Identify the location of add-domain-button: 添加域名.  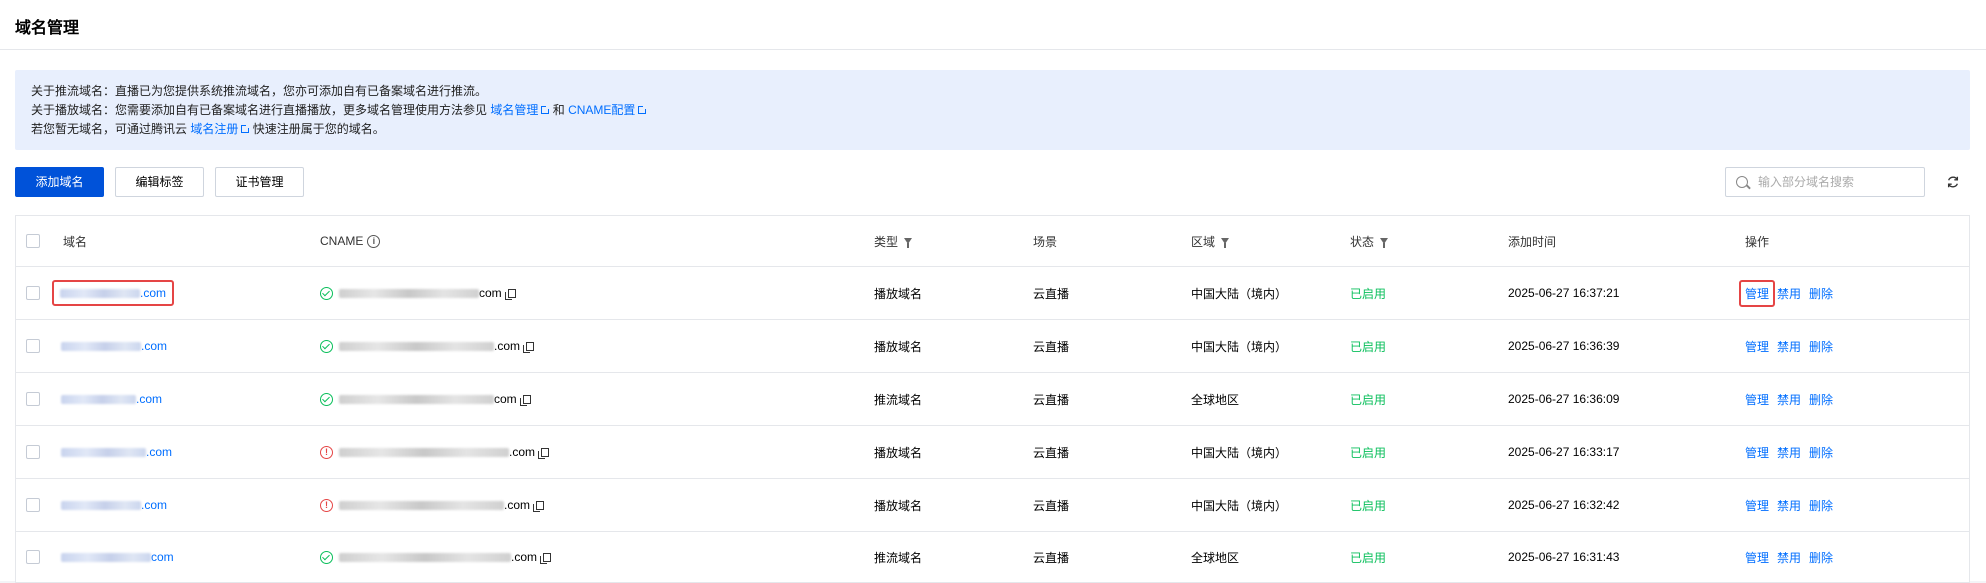
(59, 182).